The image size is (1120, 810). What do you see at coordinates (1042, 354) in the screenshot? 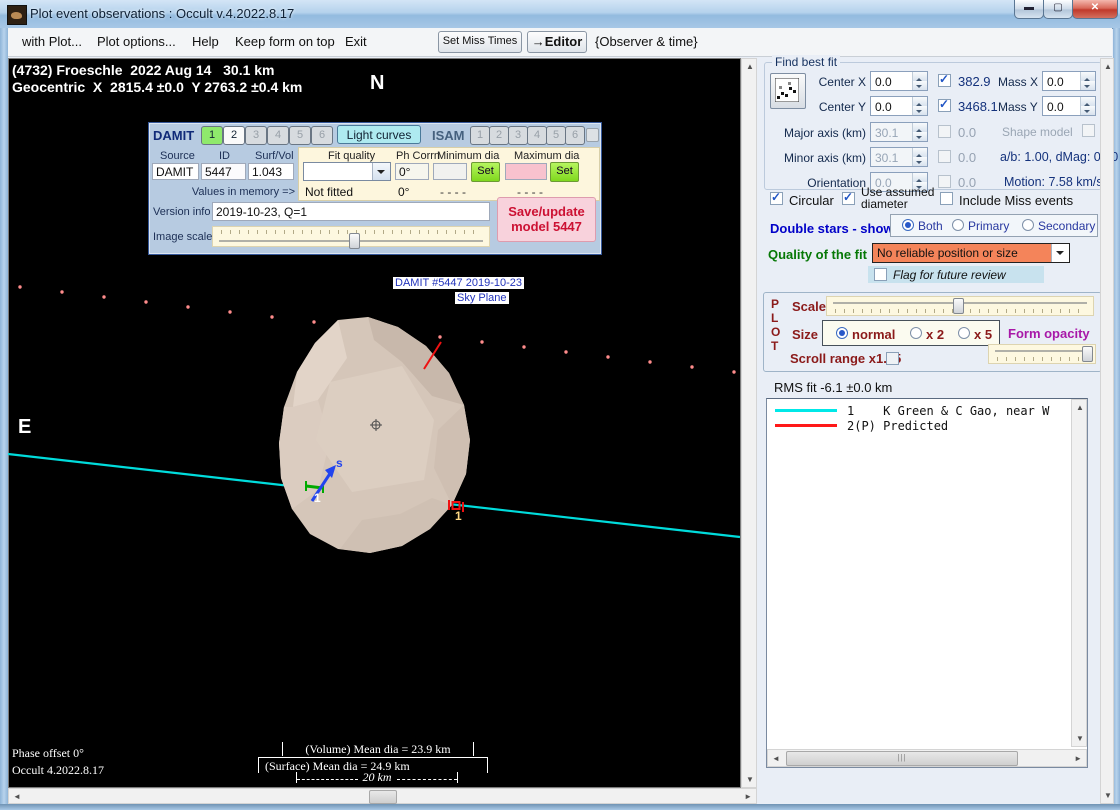
I see `form-opacity-slider` at bounding box center [1042, 354].